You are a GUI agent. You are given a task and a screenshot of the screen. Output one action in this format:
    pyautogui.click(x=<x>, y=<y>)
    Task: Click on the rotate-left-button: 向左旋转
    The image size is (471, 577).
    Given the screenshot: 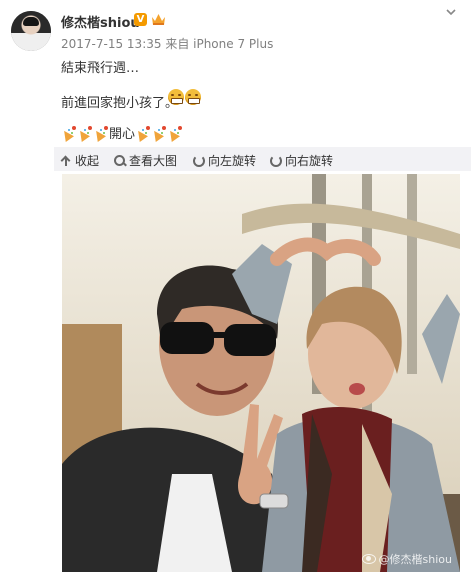 What is the action you would take?
    pyautogui.click(x=224, y=160)
    